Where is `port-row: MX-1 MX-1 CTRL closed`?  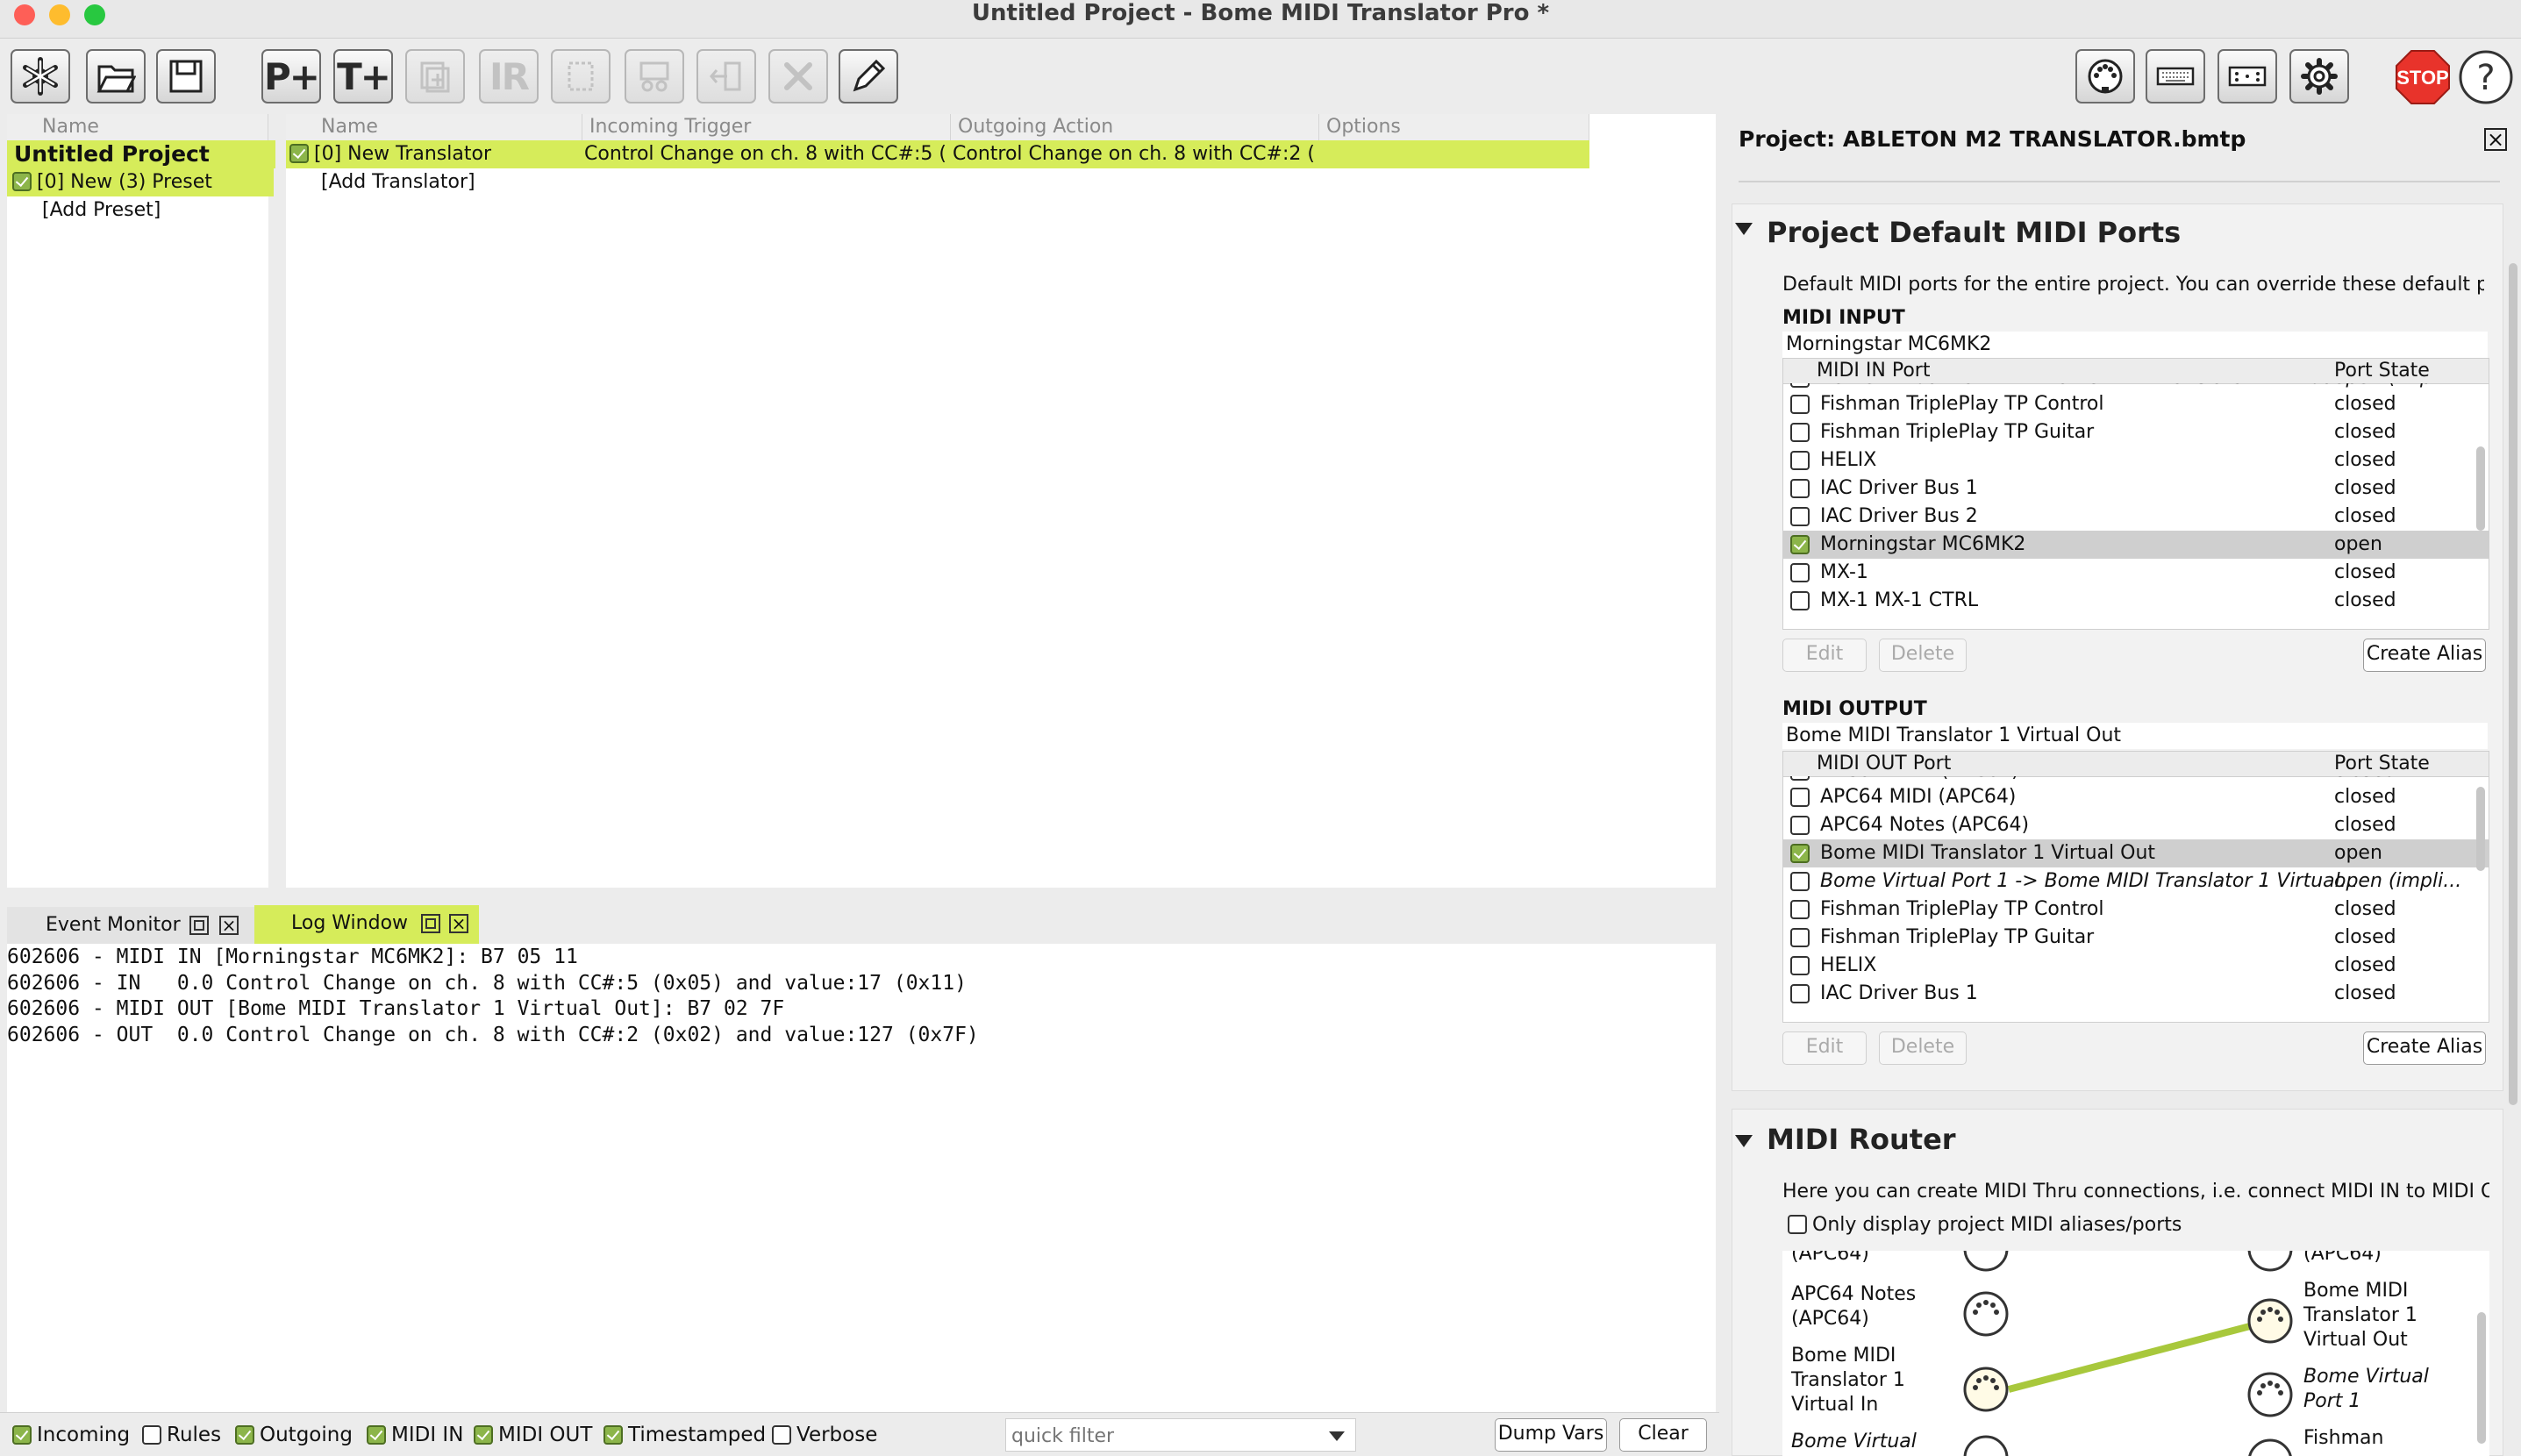 port-row: MX-1 MX-1 CTRL closed is located at coordinates (2136, 601).